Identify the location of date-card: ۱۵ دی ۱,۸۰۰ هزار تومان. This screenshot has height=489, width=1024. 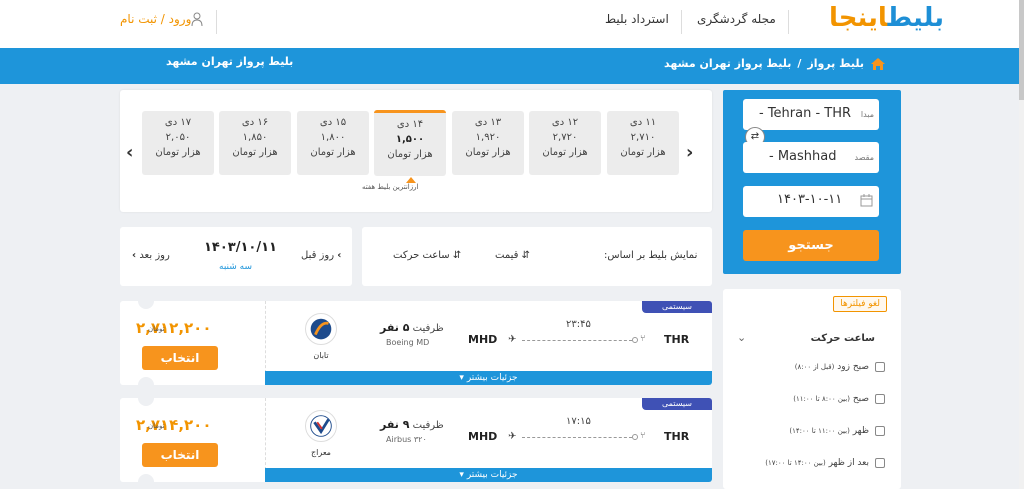
(333, 143).